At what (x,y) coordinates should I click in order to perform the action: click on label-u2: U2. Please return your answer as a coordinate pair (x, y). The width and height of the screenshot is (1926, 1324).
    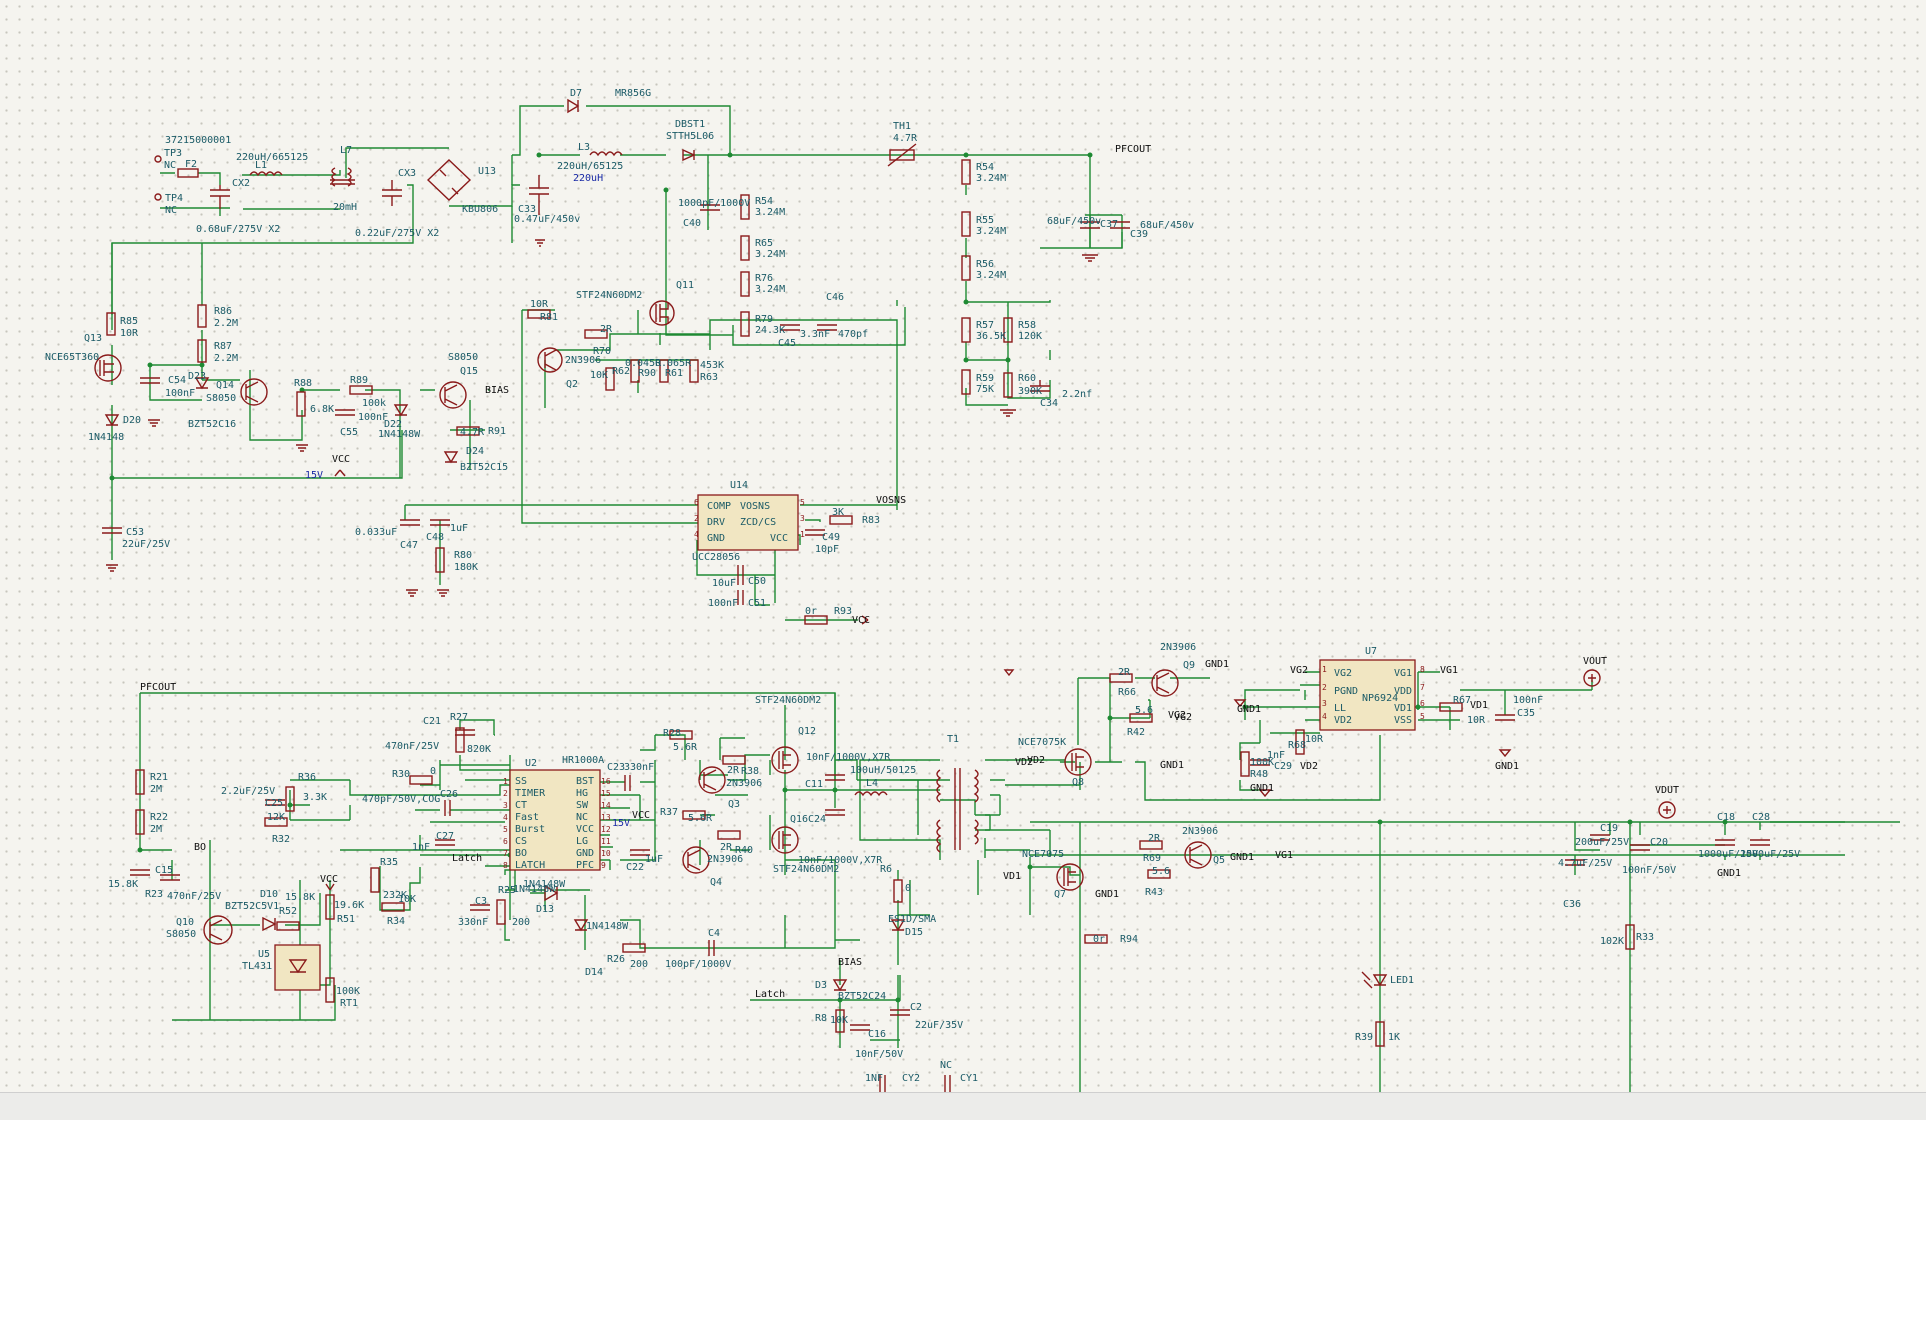
    Looking at the image, I should click on (531, 763).